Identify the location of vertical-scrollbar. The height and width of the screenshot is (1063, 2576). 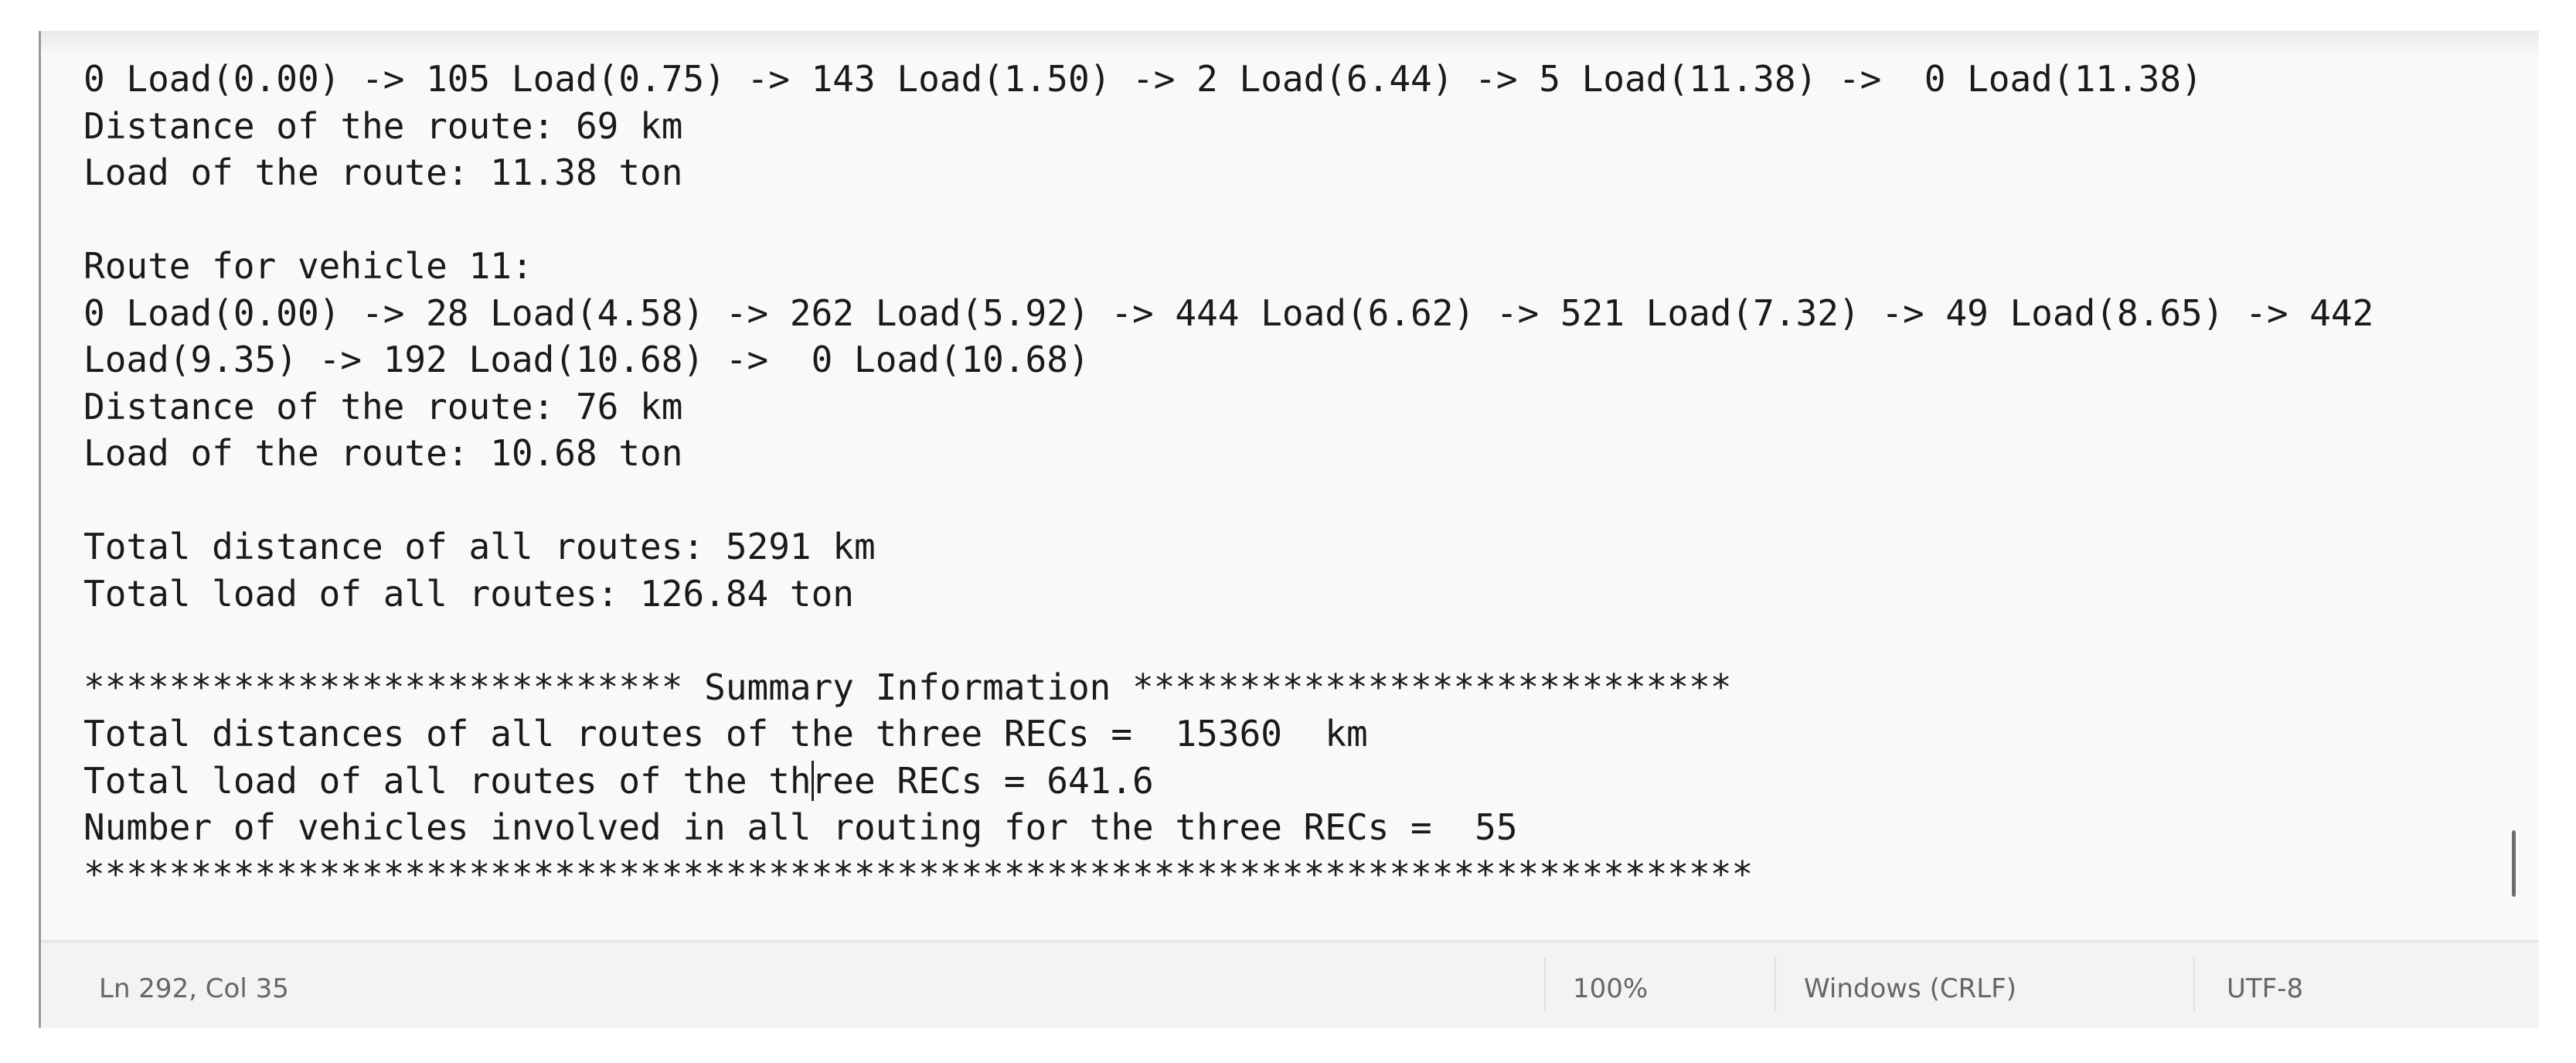
(2514, 863).